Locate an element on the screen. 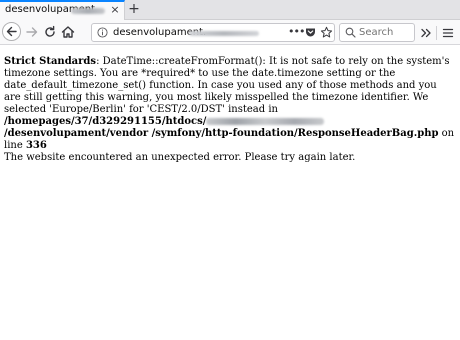 Image resolution: width=460 pixels, height=340 pixels. toolbar-overflow-button is located at coordinates (426, 32).